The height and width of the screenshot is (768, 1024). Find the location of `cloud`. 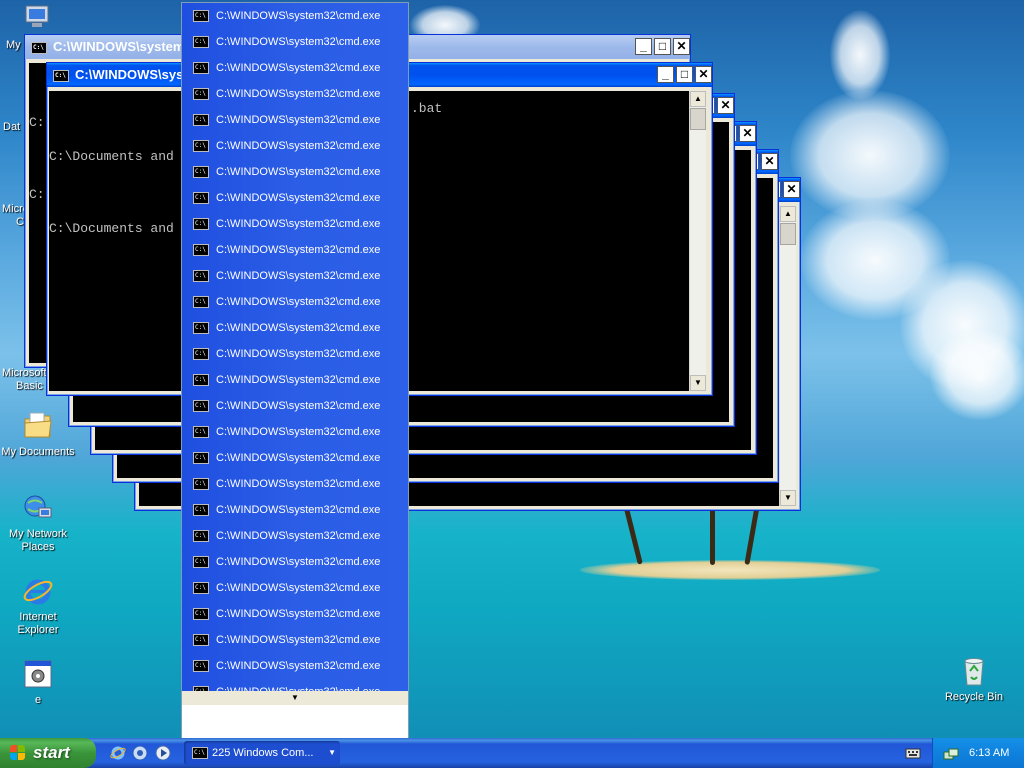

cloud is located at coordinates (977, 375).